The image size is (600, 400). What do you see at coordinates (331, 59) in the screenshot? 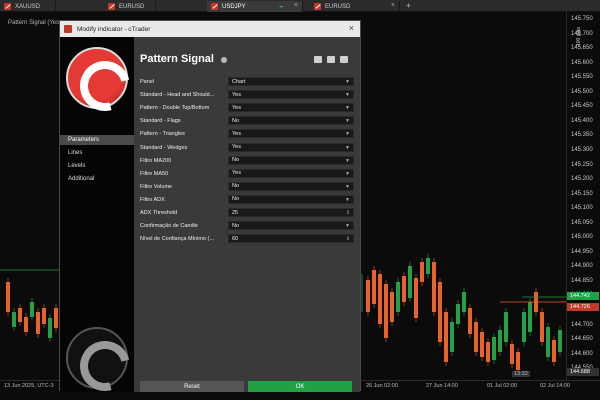
I see `load-preset-icon` at bounding box center [331, 59].